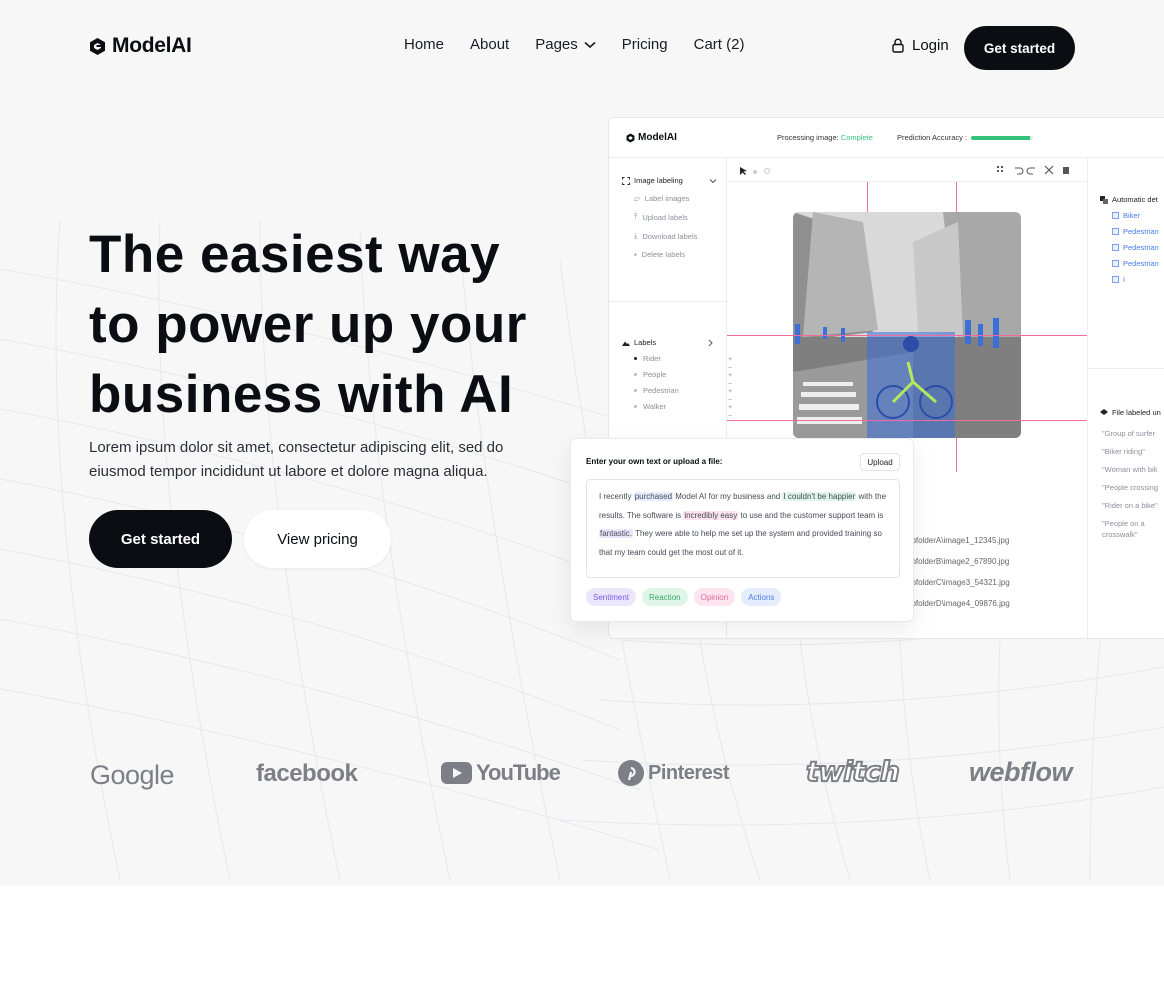 The height and width of the screenshot is (990, 1164). I want to click on view-pricing-button: View pricing, so click(317, 539).